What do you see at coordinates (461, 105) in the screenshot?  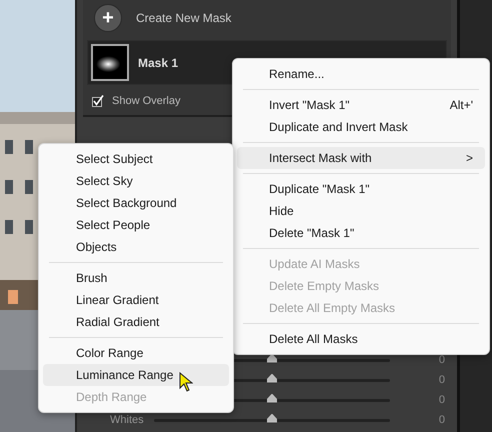 I see `shortcut-text: Alt+'` at bounding box center [461, 105].